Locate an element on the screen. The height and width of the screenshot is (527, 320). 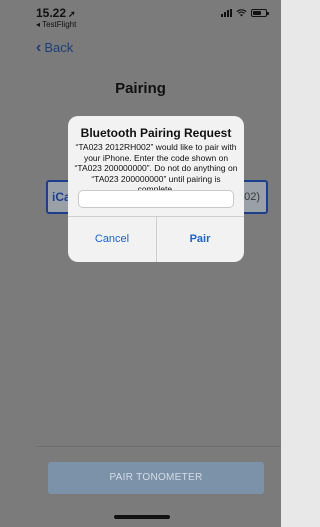
time-text: 15.22 is located at coordinates (51, 13).